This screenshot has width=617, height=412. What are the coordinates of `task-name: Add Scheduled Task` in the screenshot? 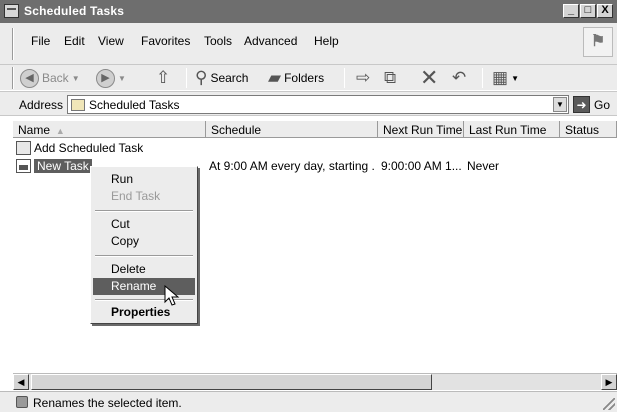 It's located at (89, 148).